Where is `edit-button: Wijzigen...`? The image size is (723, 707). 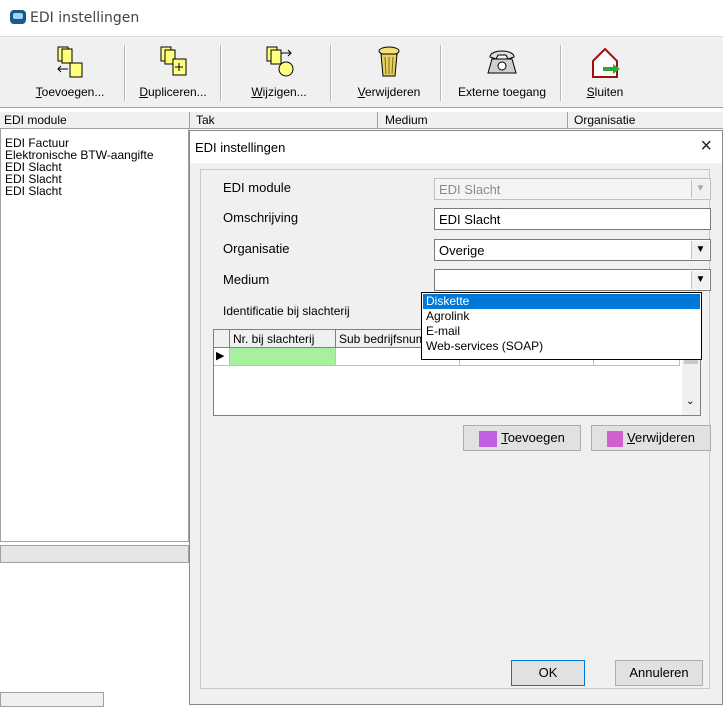 edit-button: Wijzigen... is located at coordinates (279, 72).